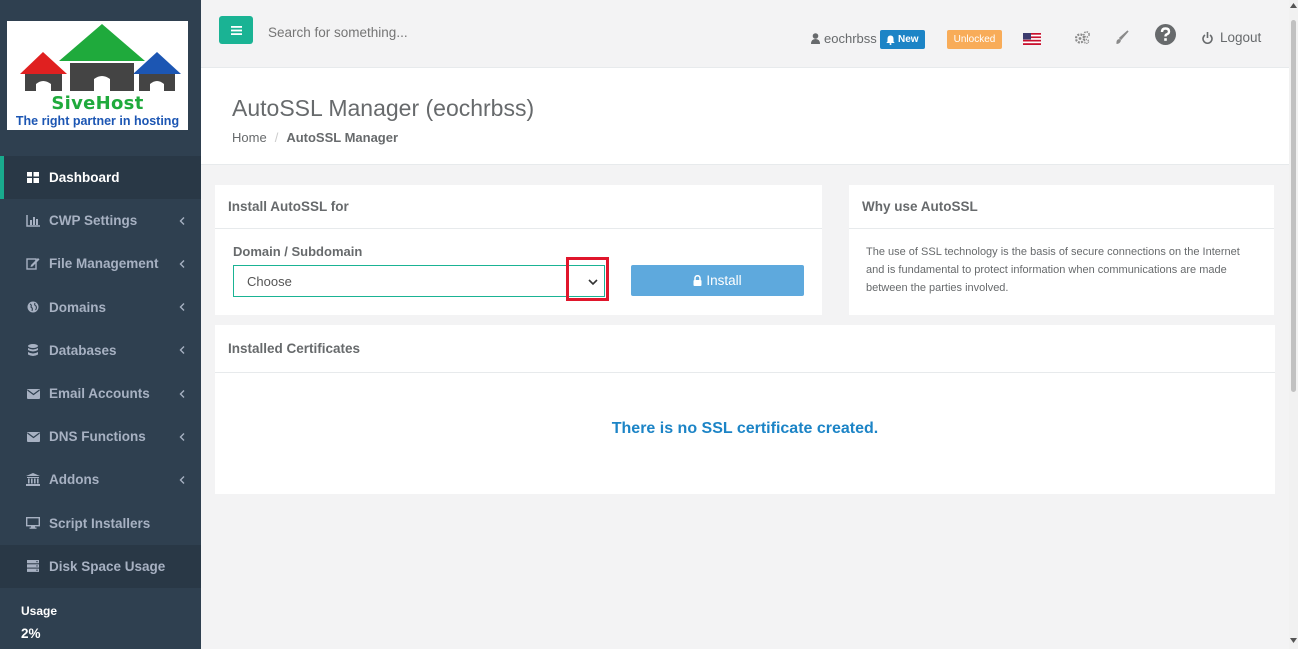 The image size is (1298, 649). I want to click on topbar: eochrbss New Unlocked Logout, so click(745, 34).